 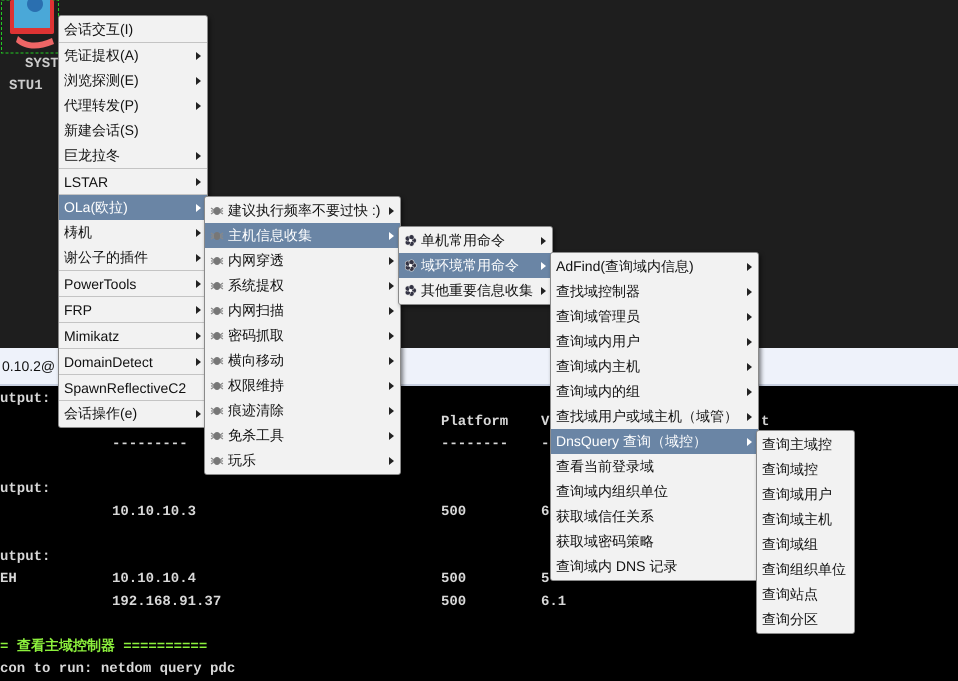 I want to click on menu-item: 查找域控制器, so click(x=654, y=291).